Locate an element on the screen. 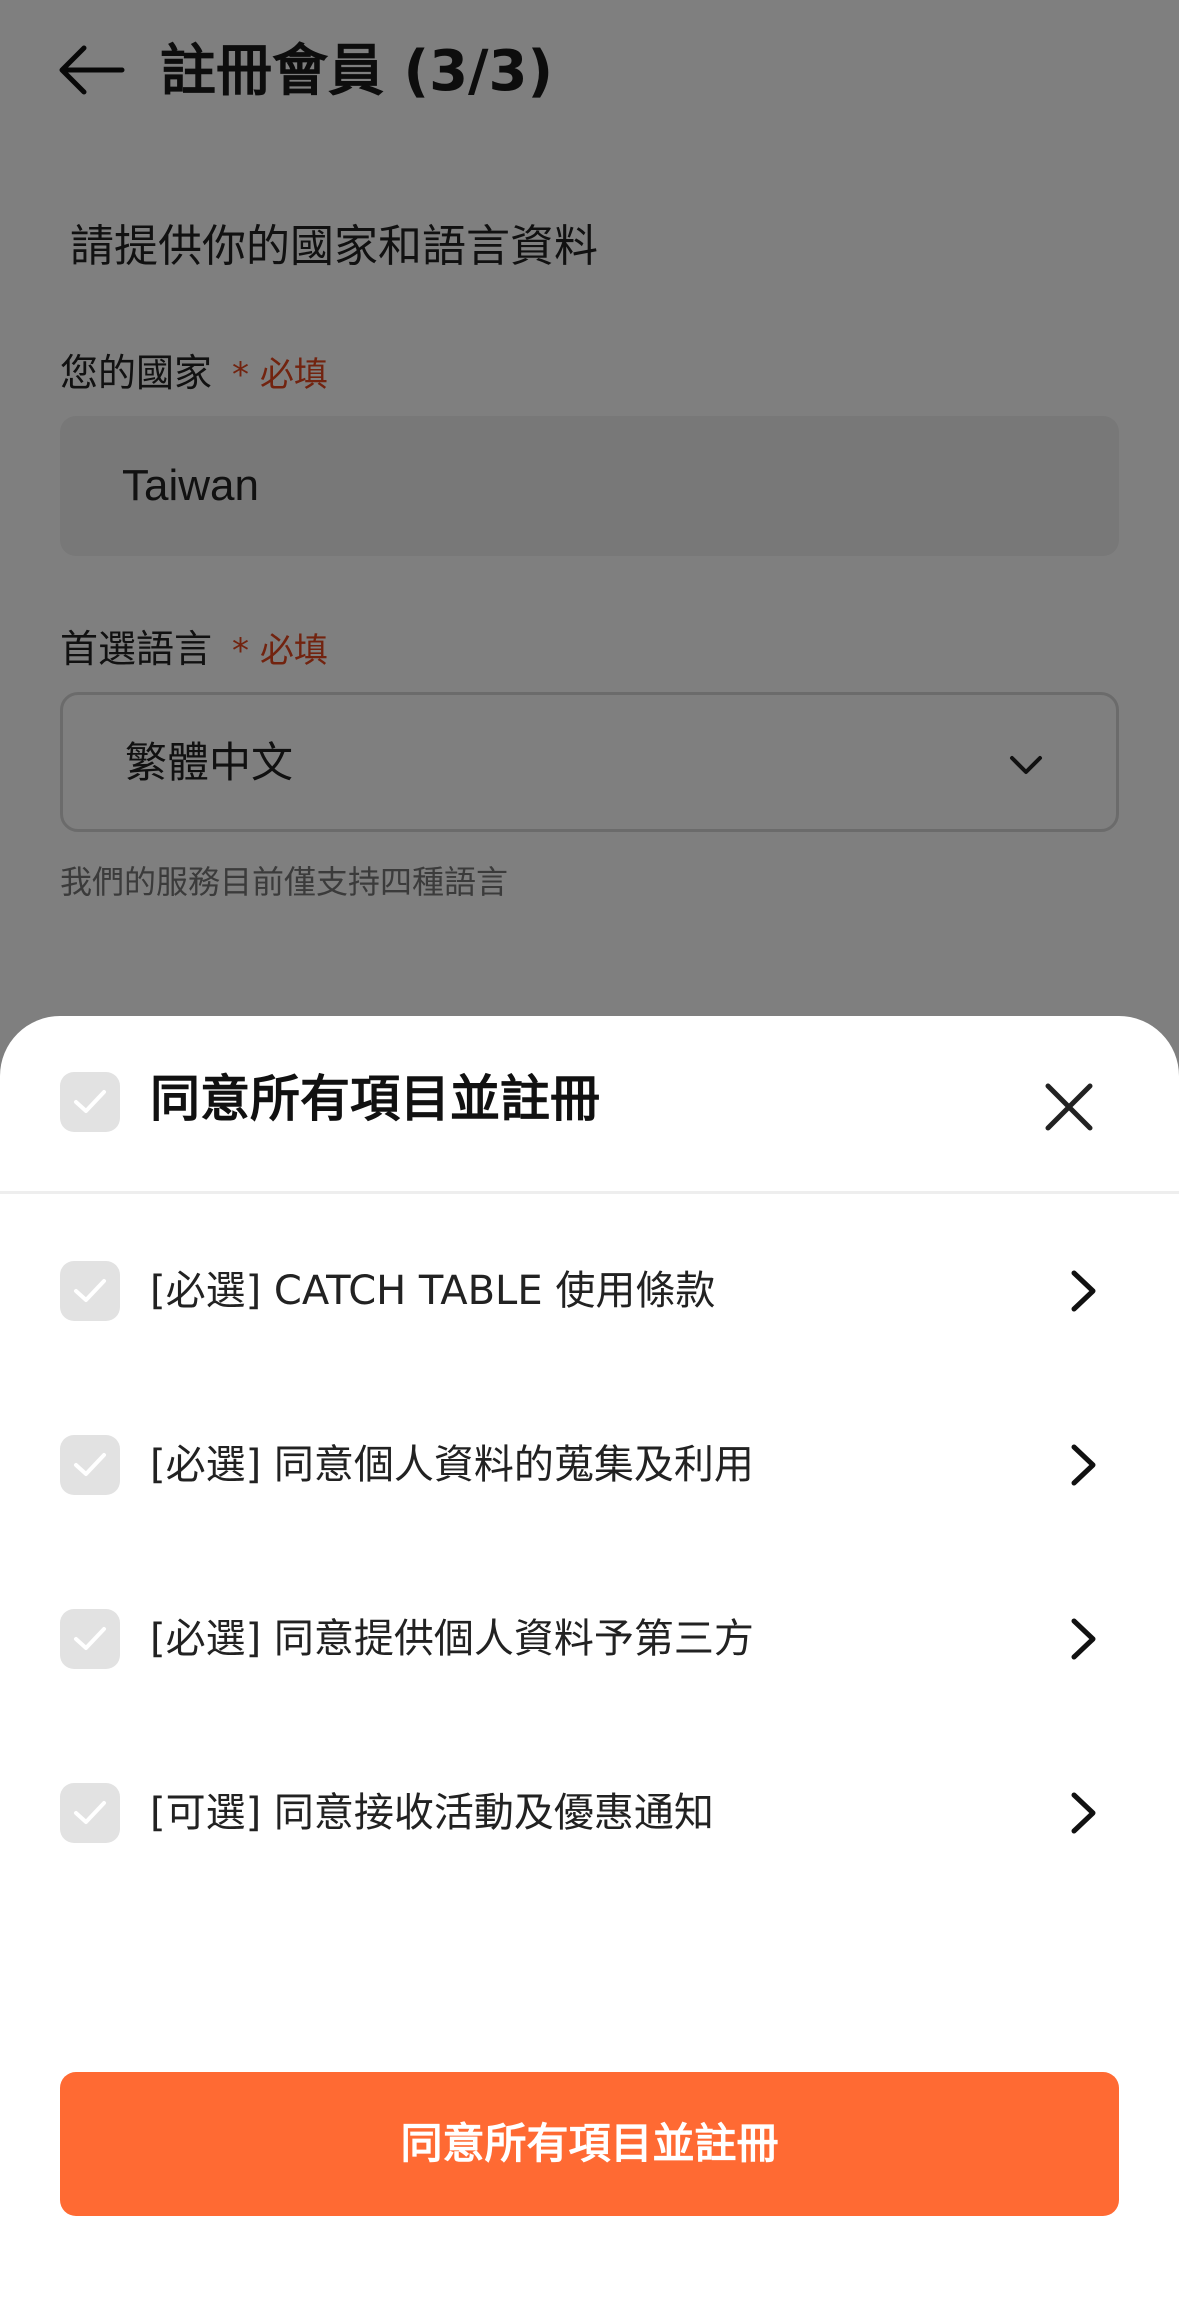 The width and height of the screenshot is (1179, 2306). sheet-header: 同意所有項目並註冊 is located at coordinates (589, 1105).